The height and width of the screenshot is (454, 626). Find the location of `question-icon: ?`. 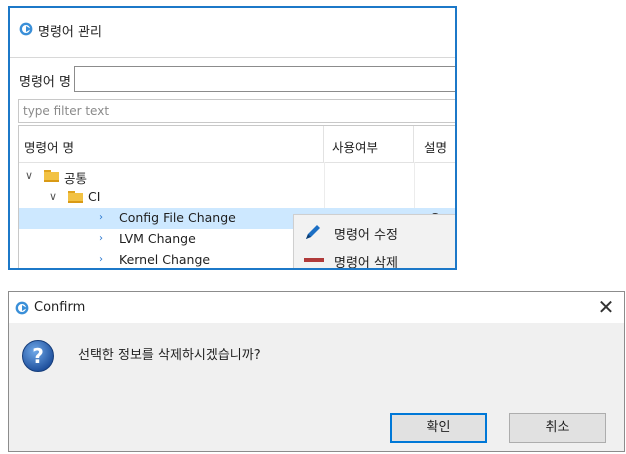

question-icon: ? is located at coordinates (38, 356).